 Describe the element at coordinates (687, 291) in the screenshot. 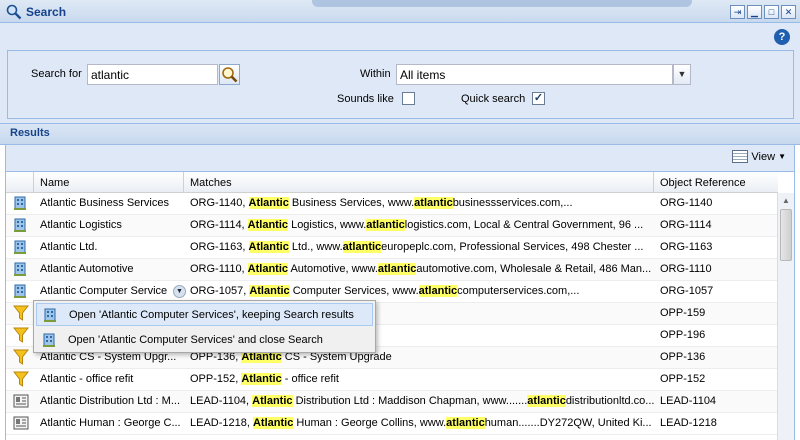

I see `row-reference: ORG-1057` at that location.